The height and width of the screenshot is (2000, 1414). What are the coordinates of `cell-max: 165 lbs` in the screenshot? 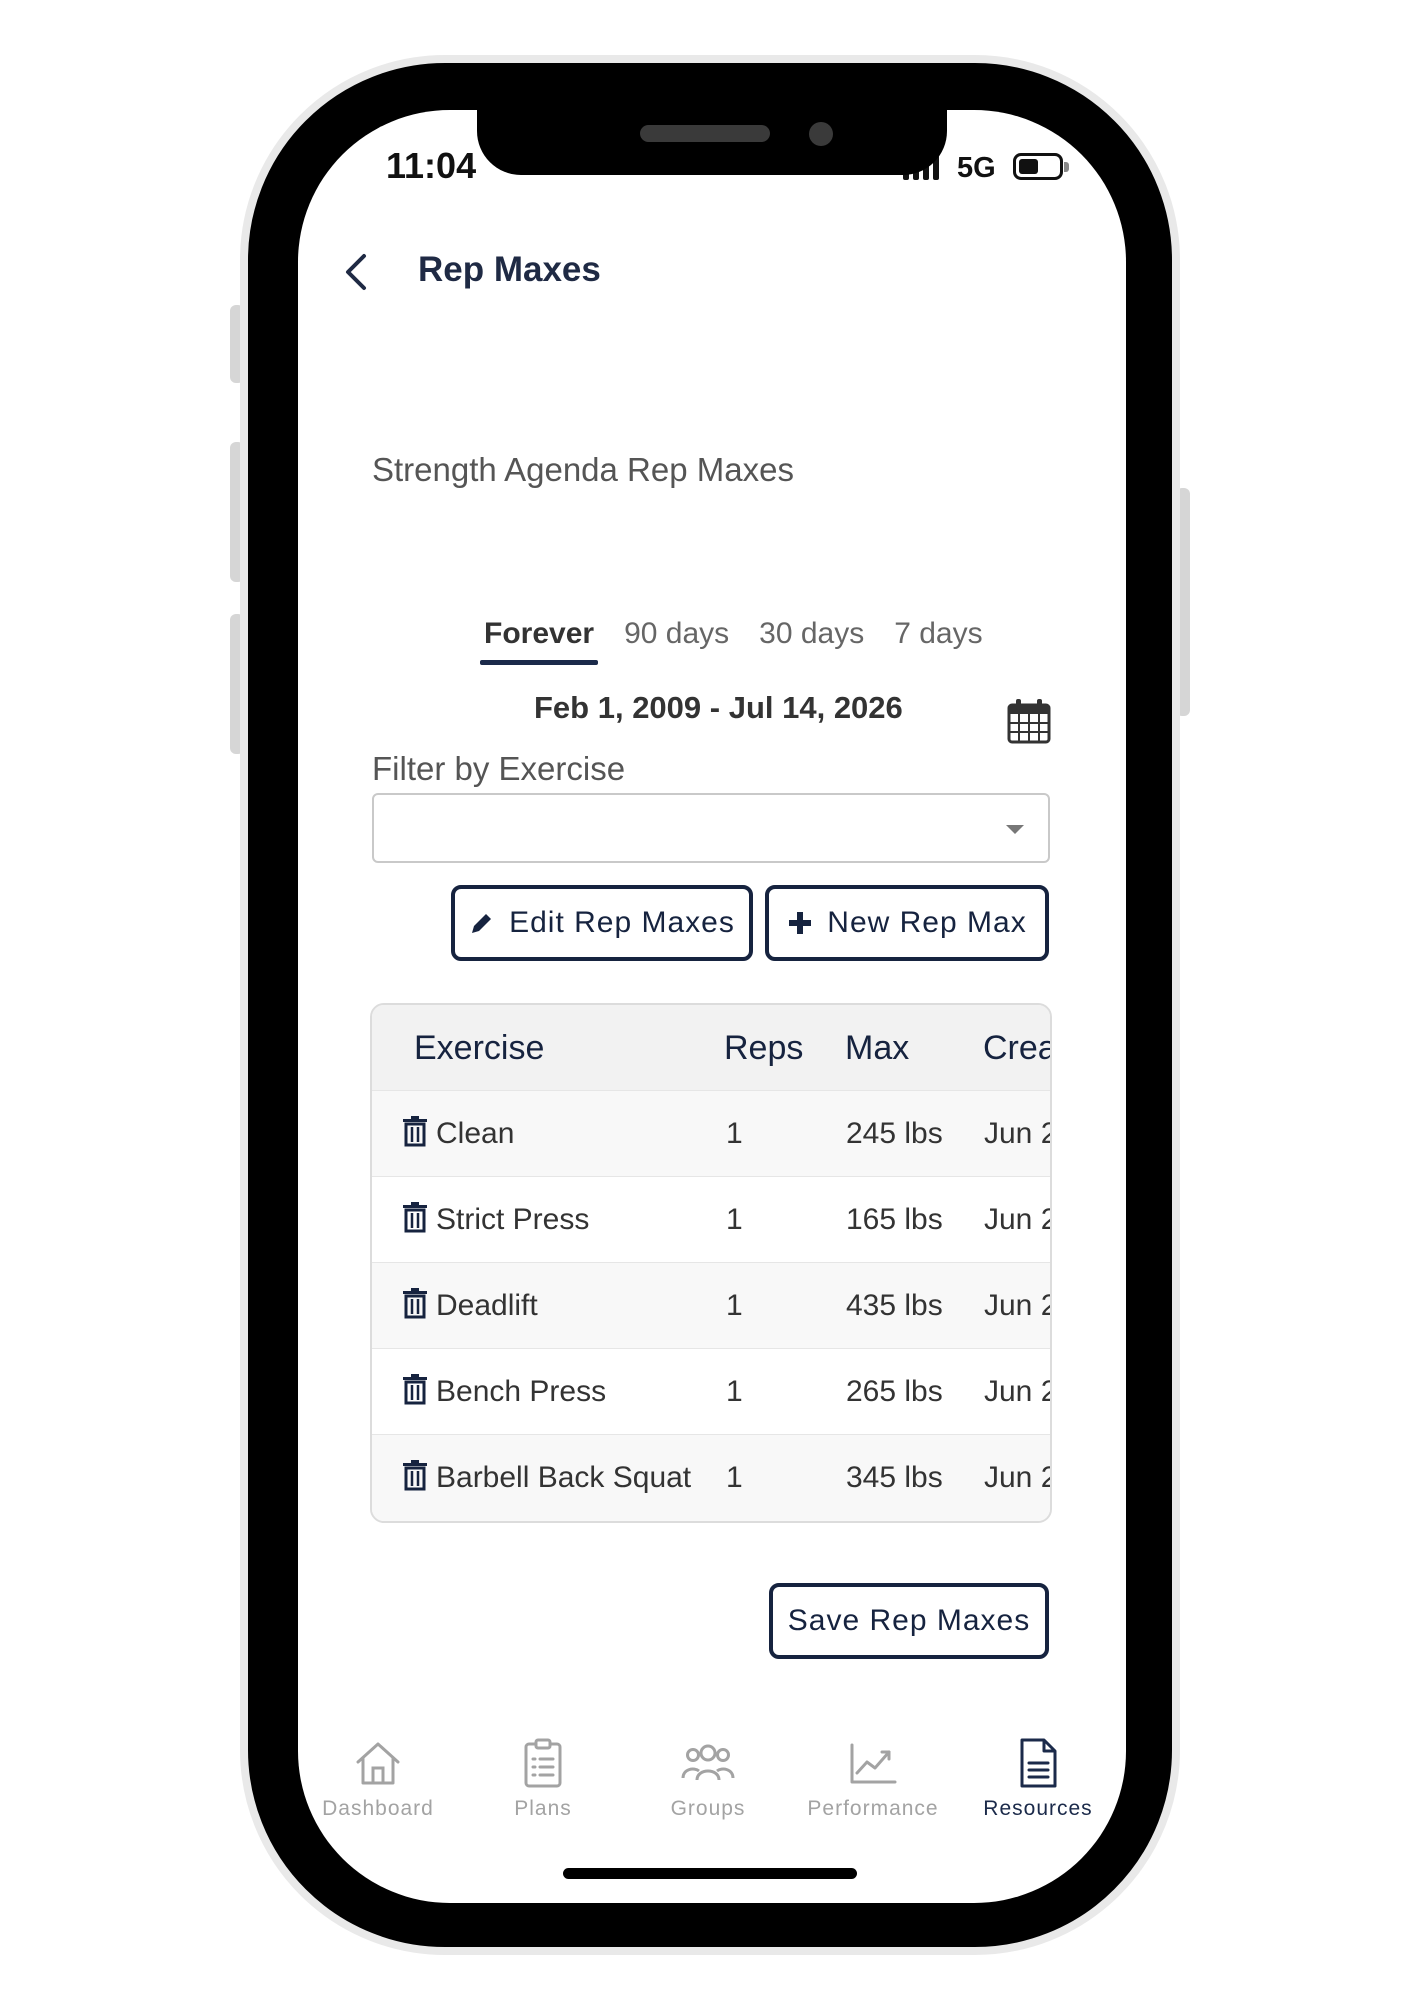 It's located at (894, 1219).